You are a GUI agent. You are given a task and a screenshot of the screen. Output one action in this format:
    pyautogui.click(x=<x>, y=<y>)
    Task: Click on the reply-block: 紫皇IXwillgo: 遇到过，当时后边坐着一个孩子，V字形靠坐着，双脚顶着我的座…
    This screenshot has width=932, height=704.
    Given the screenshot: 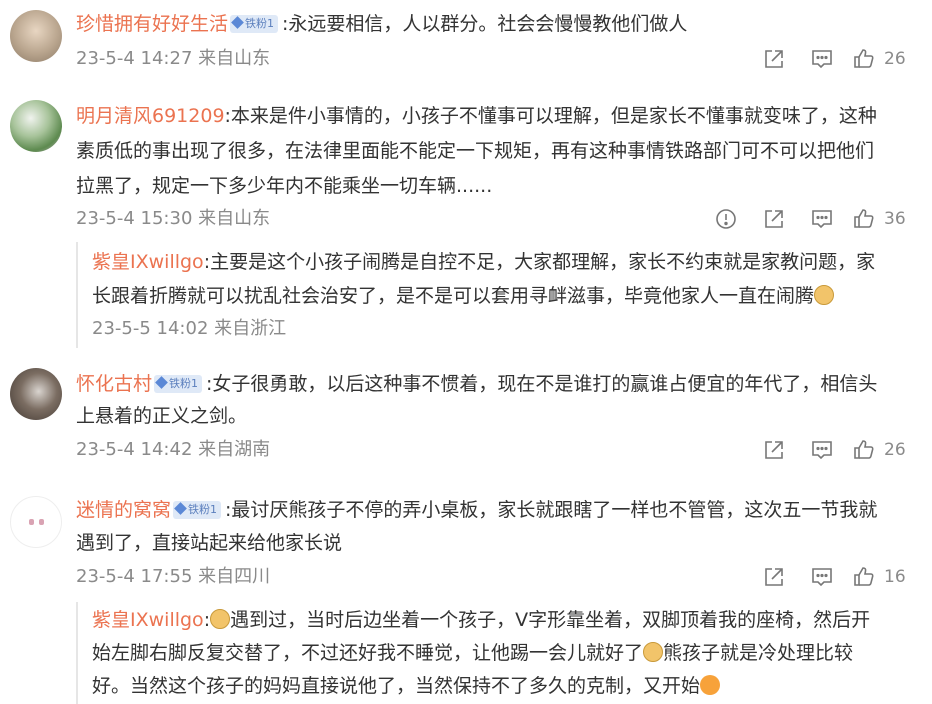 What is the action you would take?
    pyautogui.click(x=495, y=653)
    